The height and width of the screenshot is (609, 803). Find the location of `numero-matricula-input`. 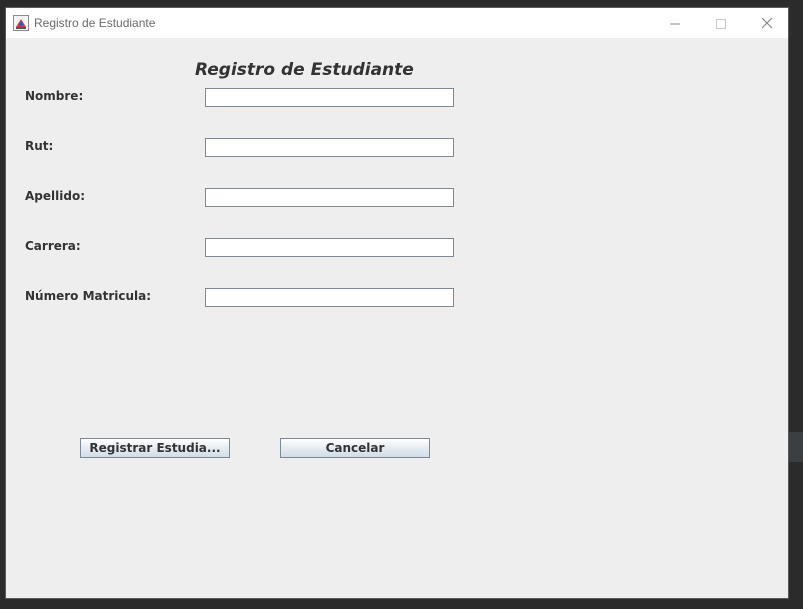

numero-matricula-input is located at coordinates (329, 297).